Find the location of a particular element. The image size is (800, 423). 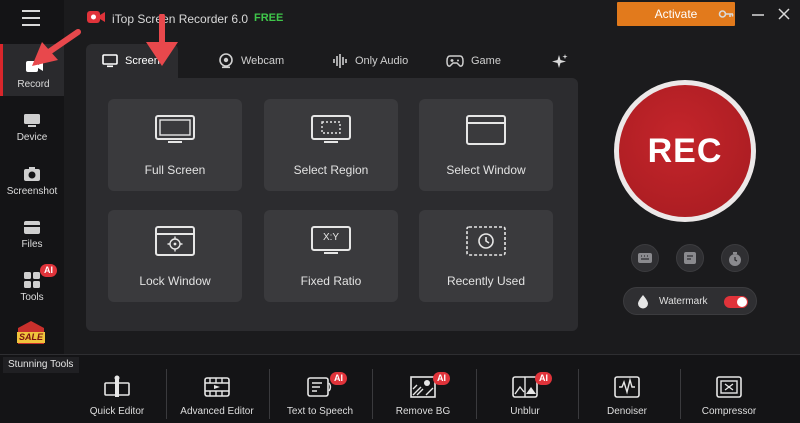

select-window-card: Select Window is located at coordinates (486, 145).